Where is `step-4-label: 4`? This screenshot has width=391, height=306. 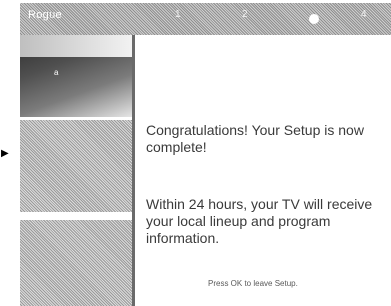 step-4-label: 4 is located at coordinates (364, 14).